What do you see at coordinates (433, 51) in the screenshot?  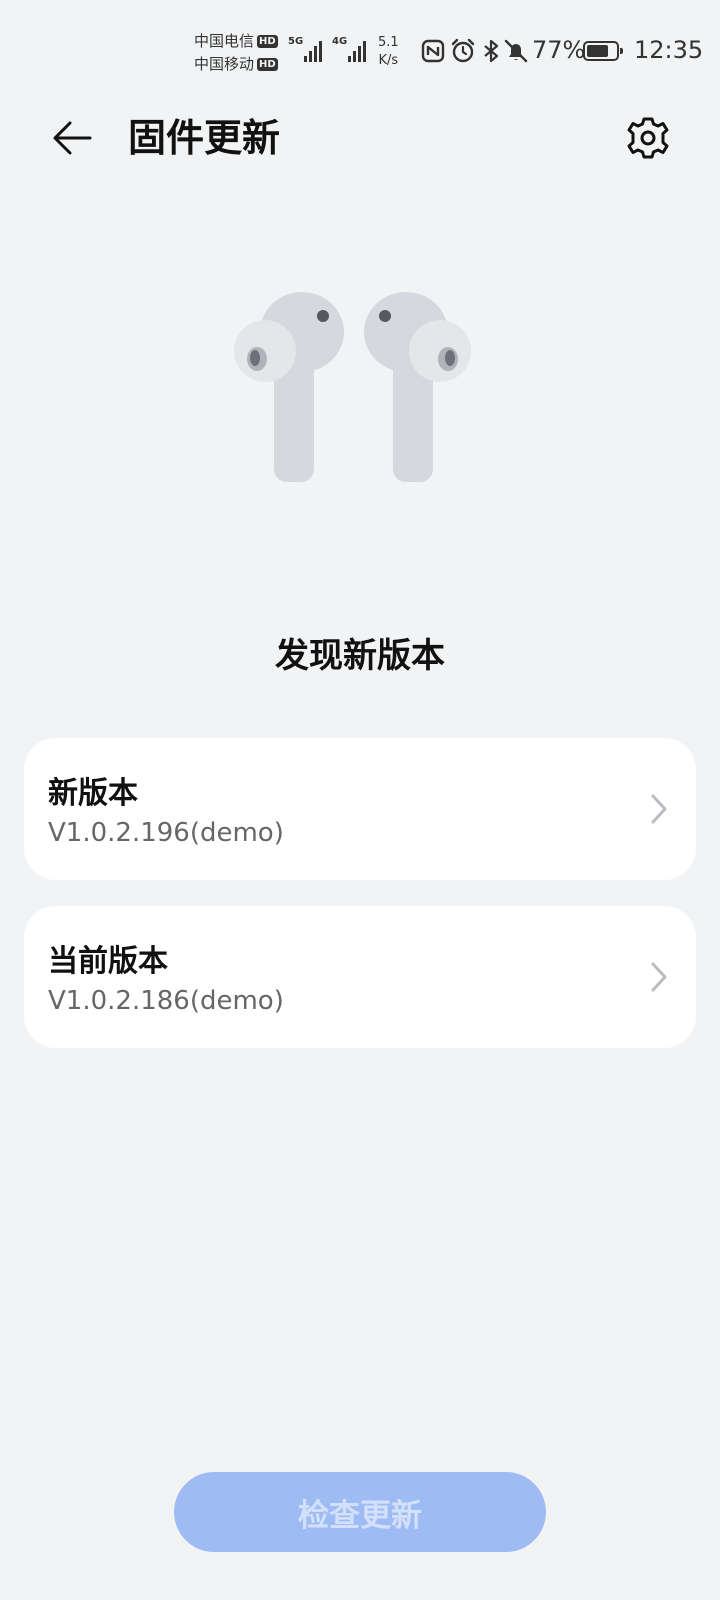 I see `nfc-icon` at bounding box center [433, 51].